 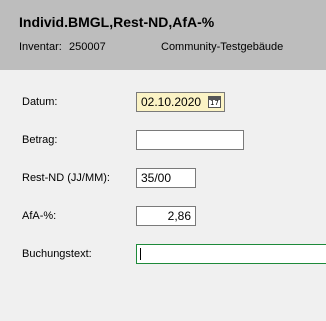 I want to click on calendar-icon: 17, so click(x=214, y=102).